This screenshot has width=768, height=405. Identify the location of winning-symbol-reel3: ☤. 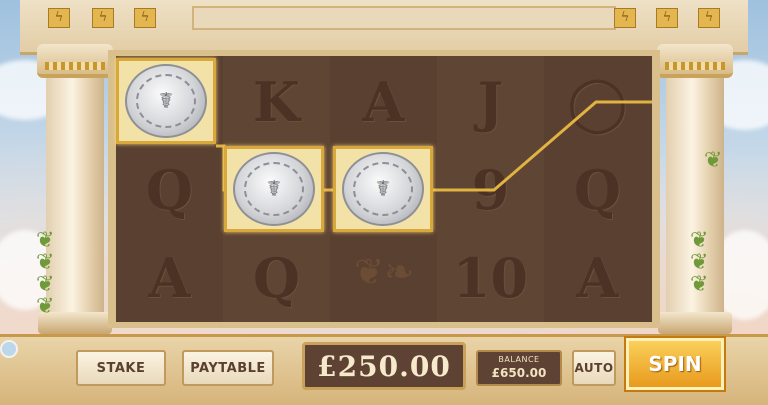
(383, 189).